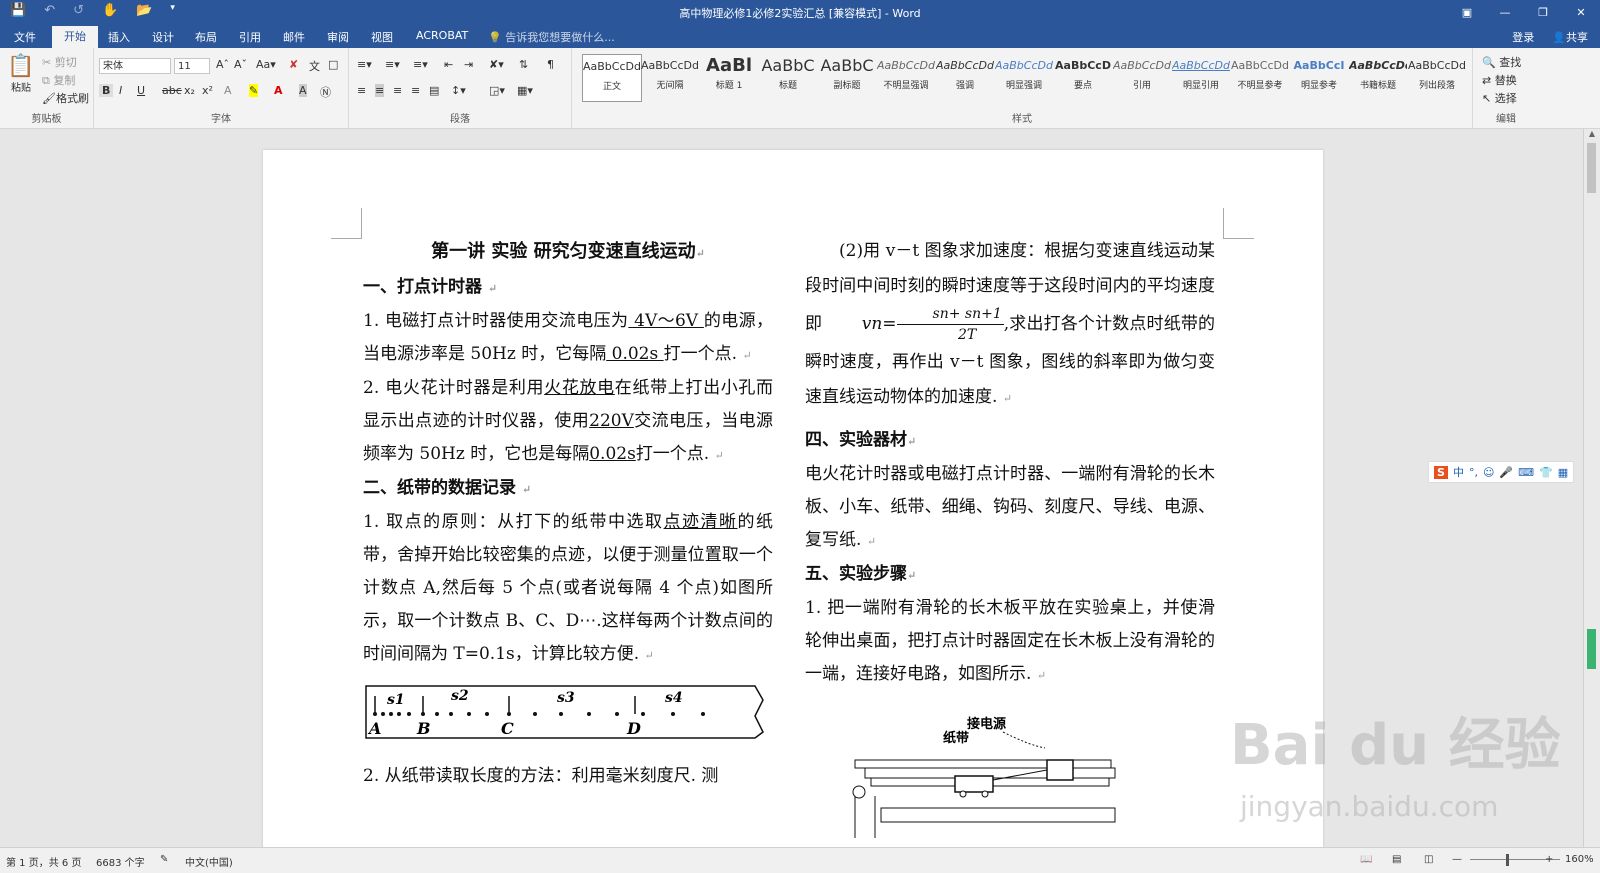 This screenshot has width=1600, height=873. Describe the element at coordinates (458, 90) in the screenshot. I see `line-spacing-icon: ↕▾` at that location.